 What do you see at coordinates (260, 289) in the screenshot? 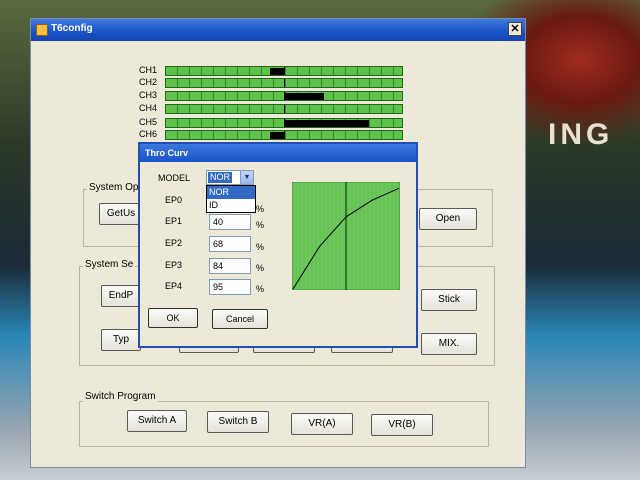
I see `ep4-percent: %` at bounding box center [260, 289].